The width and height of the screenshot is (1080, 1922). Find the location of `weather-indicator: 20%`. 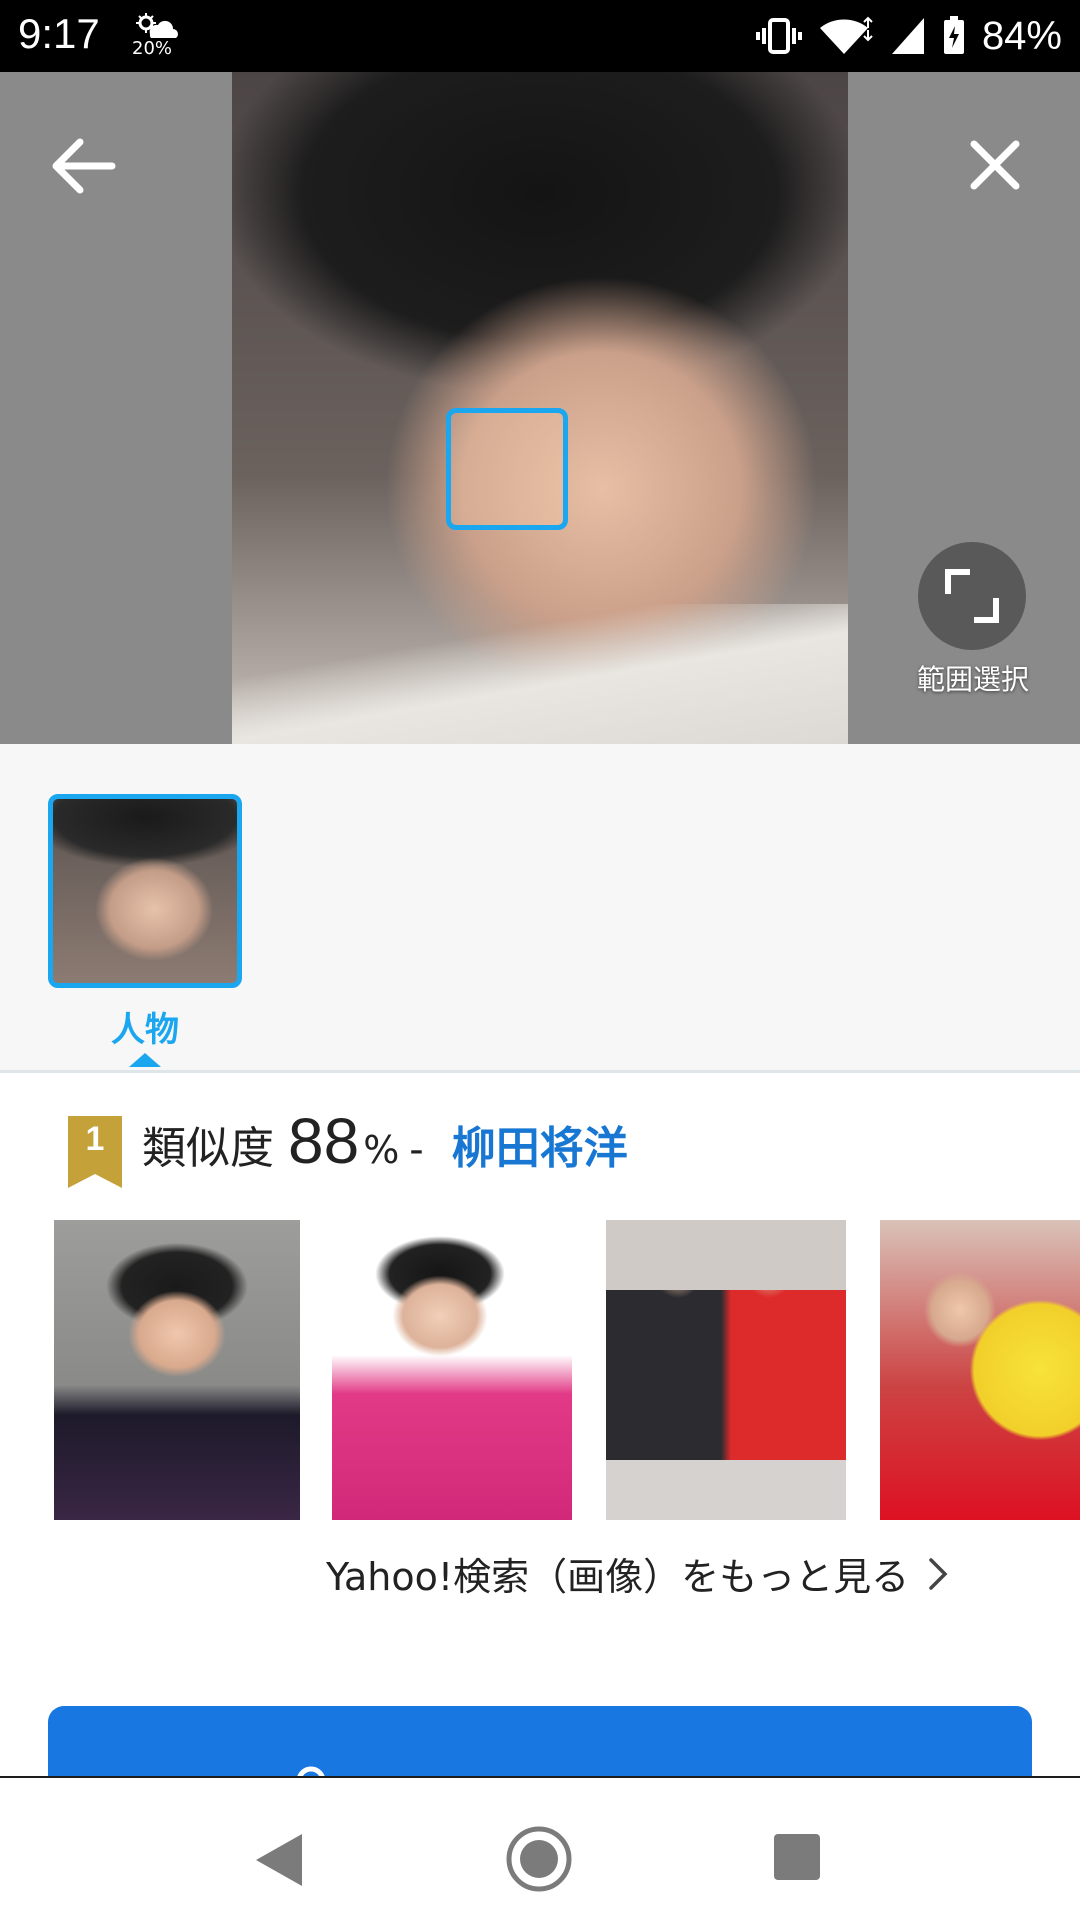

weather-indicator: 20% is located at coordinates (157, 37).